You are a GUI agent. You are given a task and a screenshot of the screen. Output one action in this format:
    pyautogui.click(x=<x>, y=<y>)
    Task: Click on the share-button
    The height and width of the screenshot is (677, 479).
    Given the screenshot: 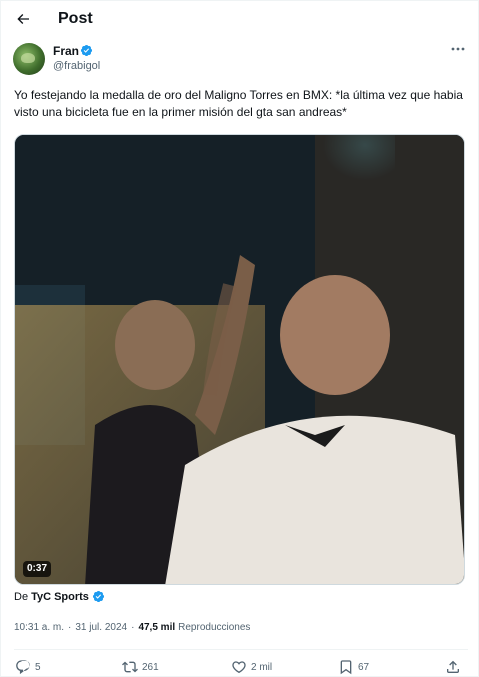 What is the action you would take?
    pyautogui.click(x=453, y=666)
    